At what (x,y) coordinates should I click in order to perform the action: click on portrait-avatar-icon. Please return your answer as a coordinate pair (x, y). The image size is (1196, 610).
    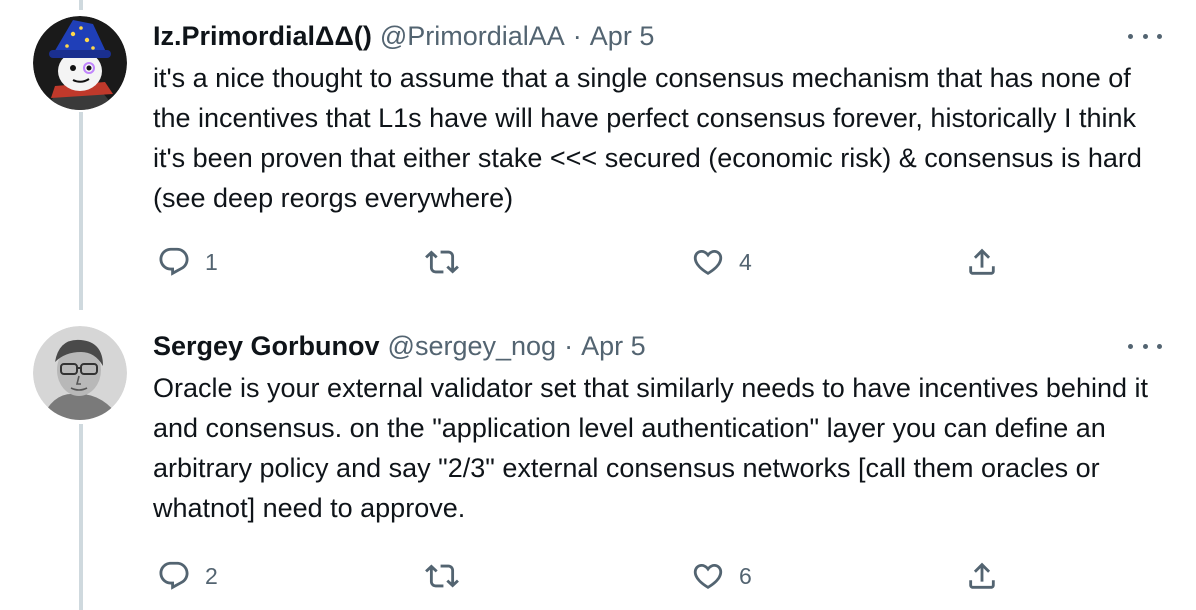
    Looking at the image, I should click on (80, 373).